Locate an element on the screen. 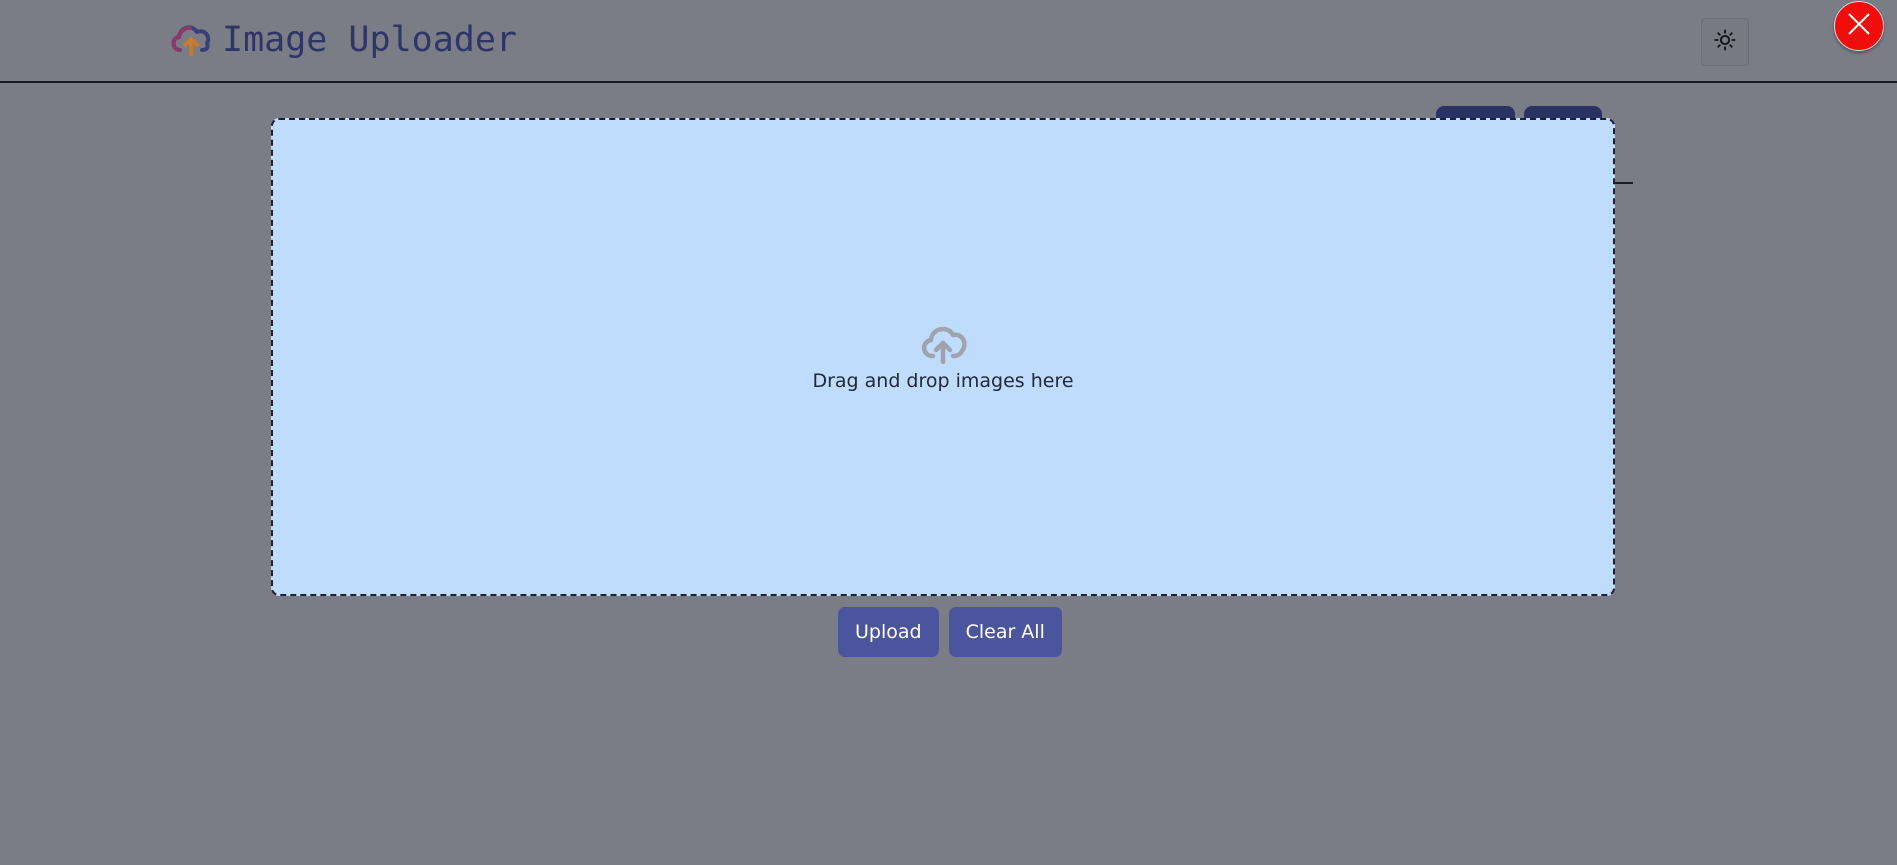 The width and height of the screenshot is (1897, 865). theme-toggle-button is located at coordinates (1725, 42).